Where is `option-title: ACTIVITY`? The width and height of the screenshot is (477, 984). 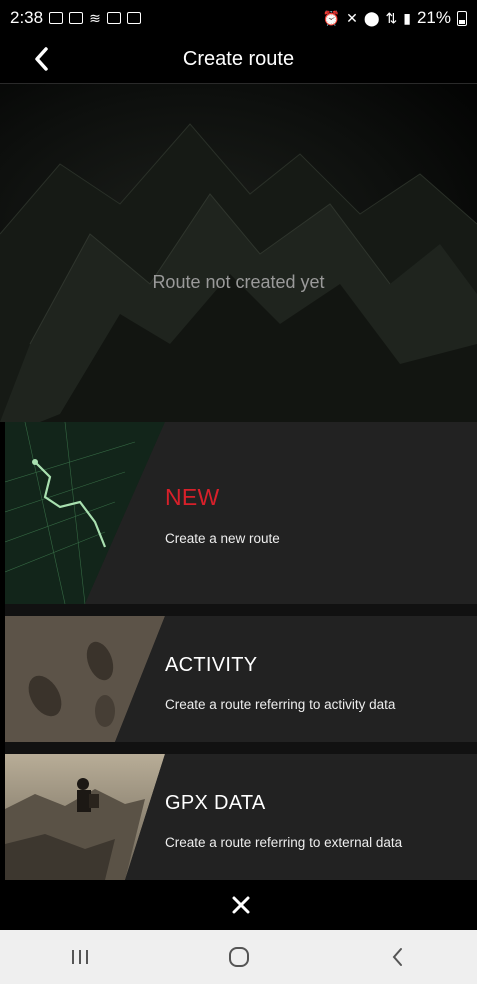 option-title: ACTIVITY is located at coordinates (211, 665).